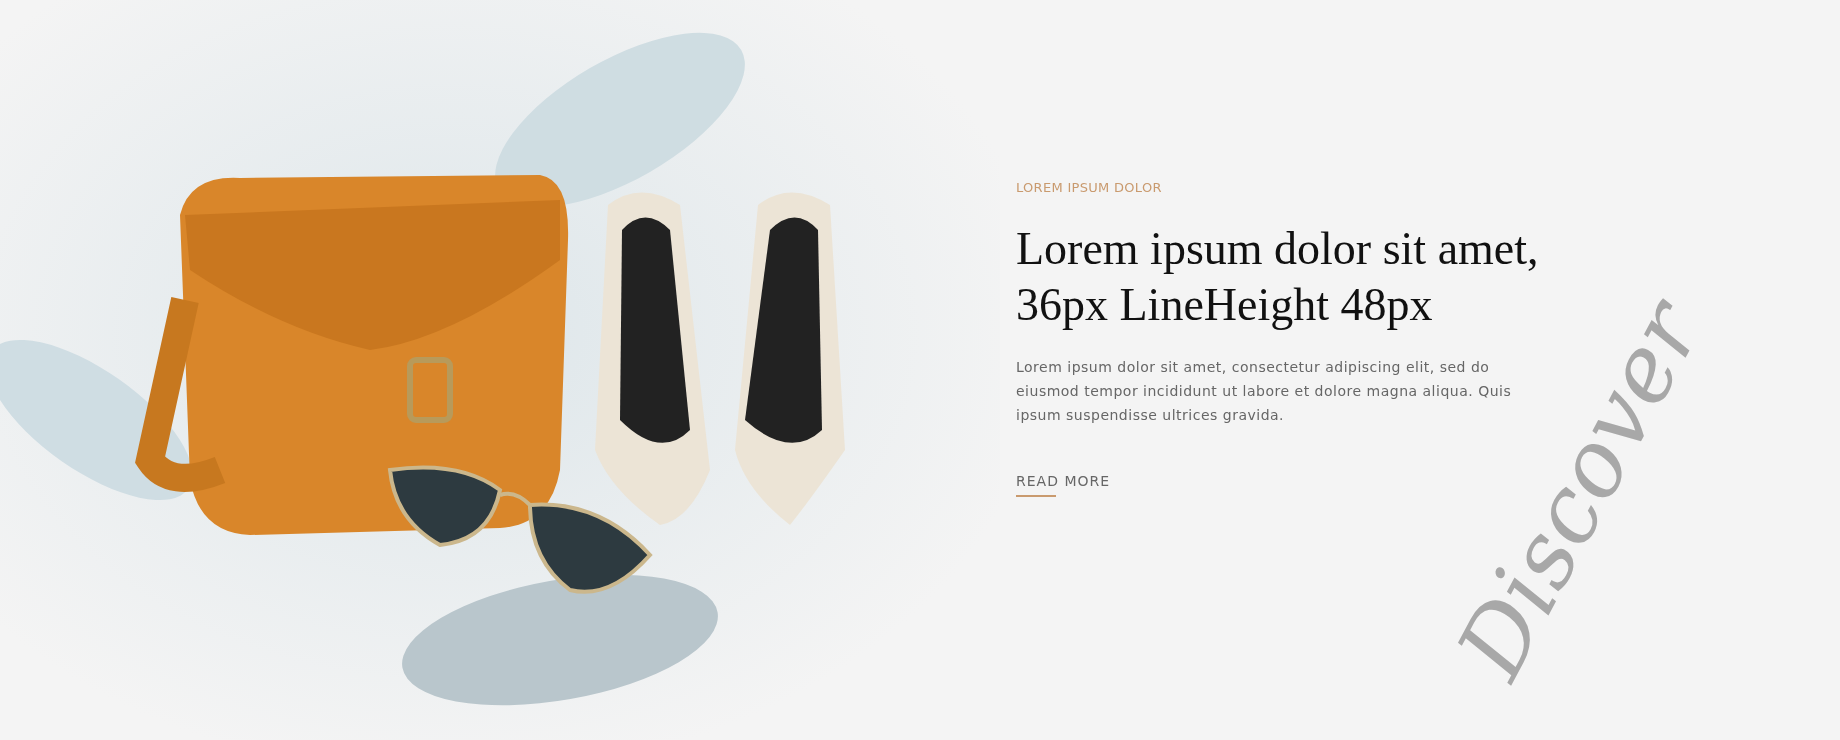 The width and height of the screenshot is (1840, 740). What do you see at coordinates (1277, 249) in the screenshot?
I see `heading-line: Lorem ipsum dolor sit amet,` at bounding box center [1277, 249].